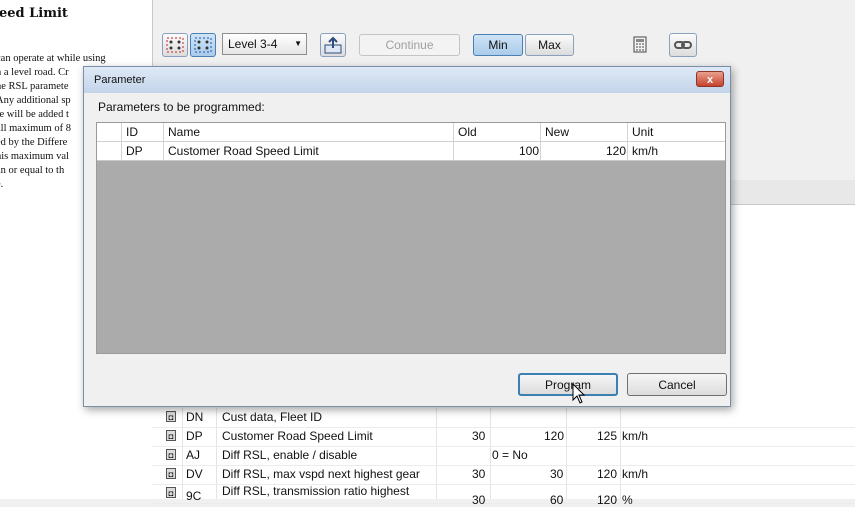  What do you see at coordinates (409, 45) in the screenshot?
I see `continue-button: Continue` at bounding box center [409, 45].